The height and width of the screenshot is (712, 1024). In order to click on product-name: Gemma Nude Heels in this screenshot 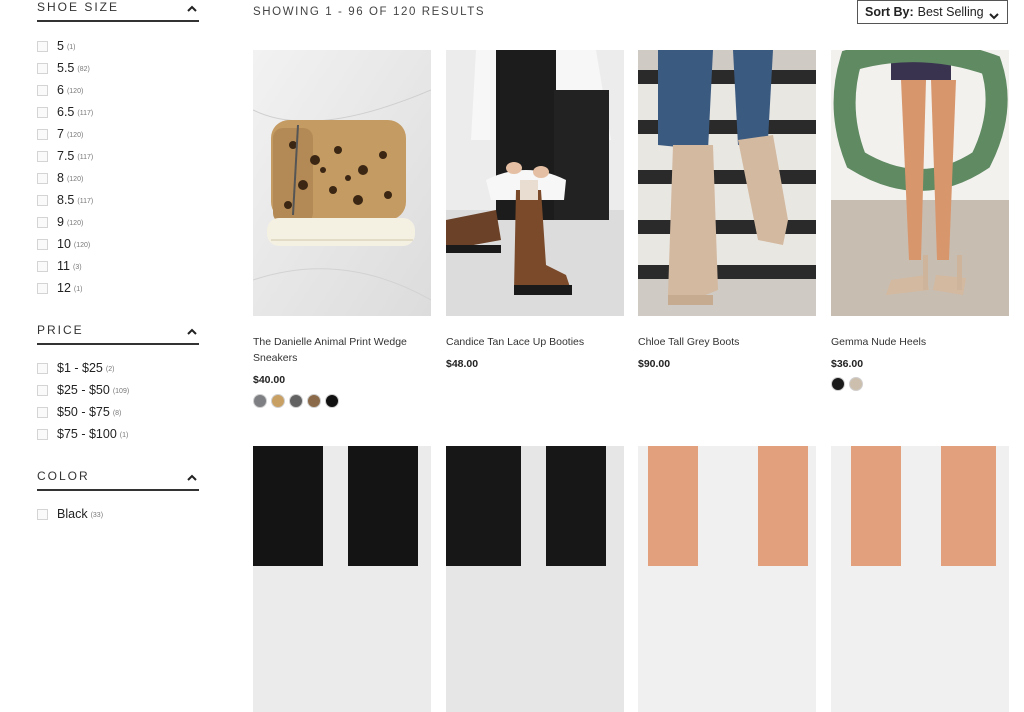, I will do `click(920, 342)`.